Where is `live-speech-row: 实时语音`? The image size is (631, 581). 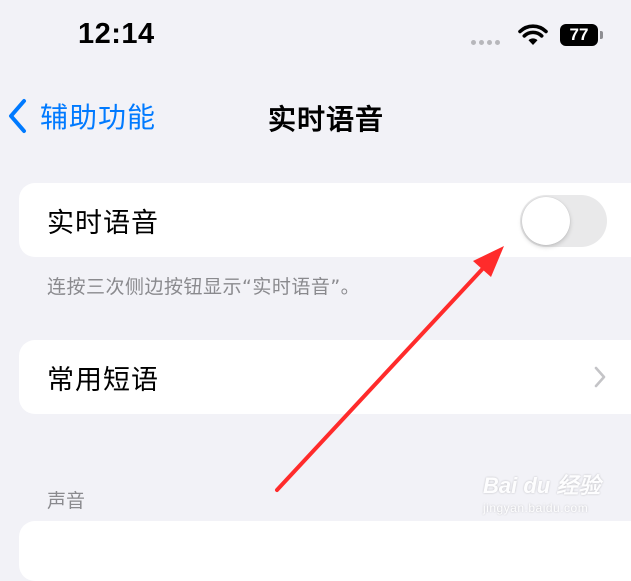 live-speech-row: 实时语音 is located at coordinates (325, 220).